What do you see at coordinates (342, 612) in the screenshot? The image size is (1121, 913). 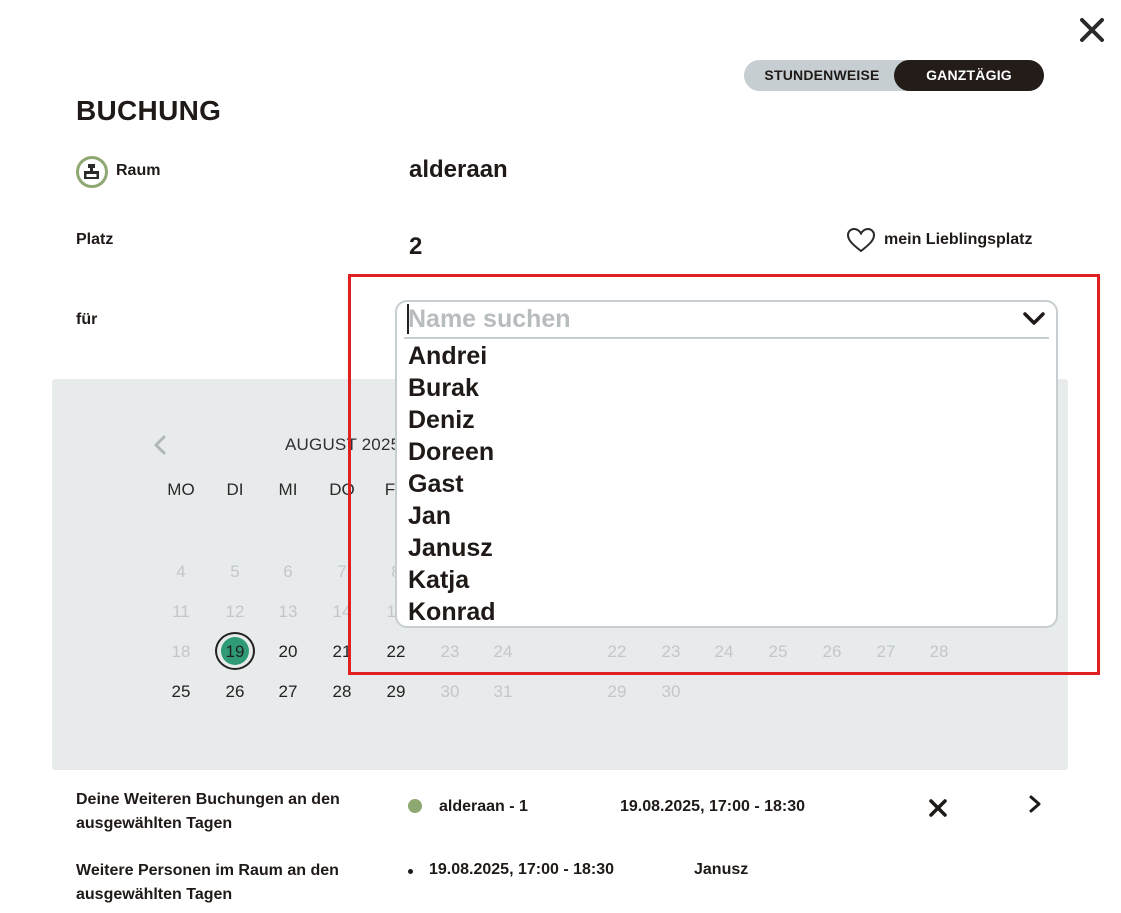 I see `calendar-day: 14` at bounding box center [342, 612].